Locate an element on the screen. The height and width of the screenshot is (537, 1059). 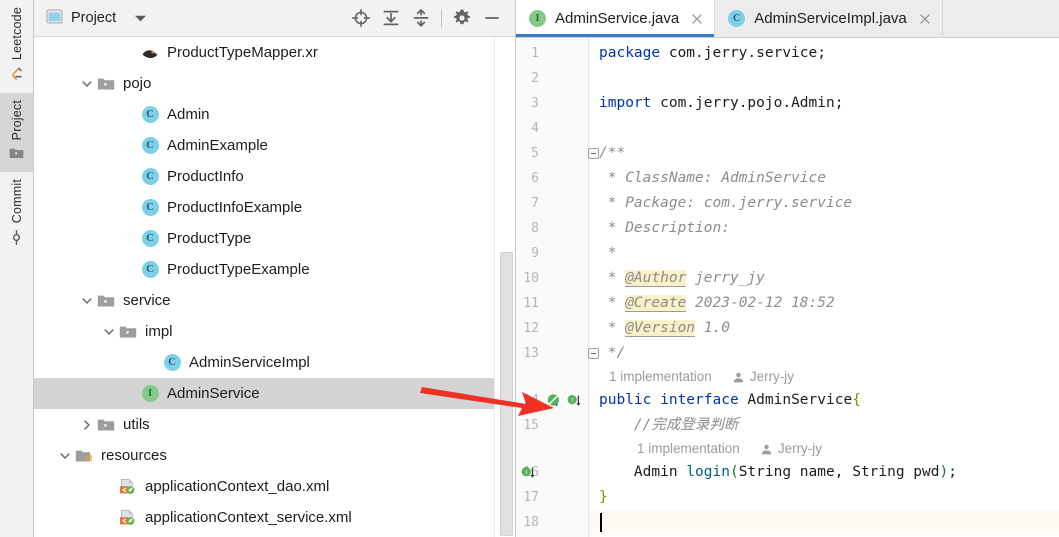
tree-row-resources: resources is located at coordinates (274, 455).